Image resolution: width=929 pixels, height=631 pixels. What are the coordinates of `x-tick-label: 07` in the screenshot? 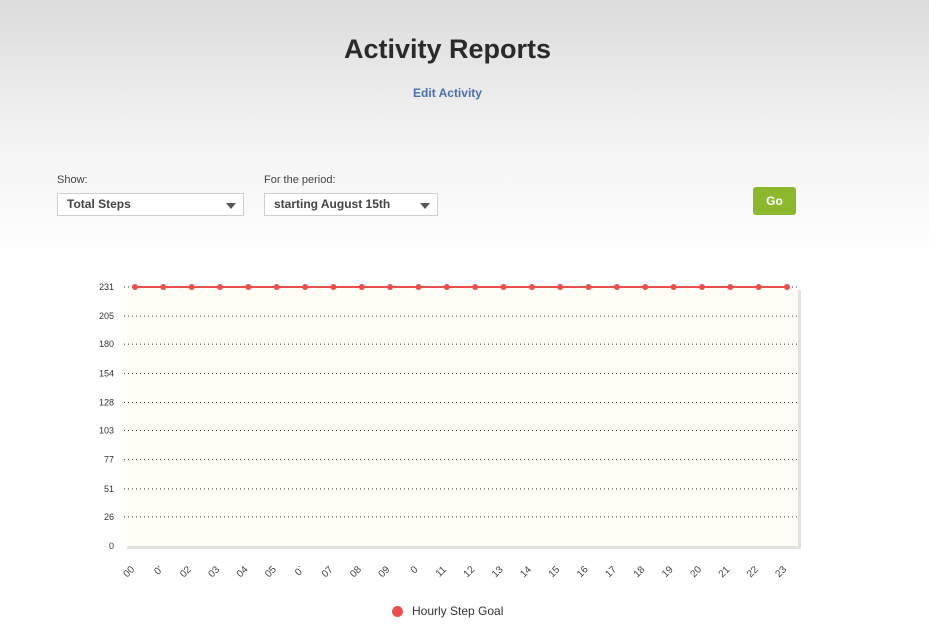 It's located at (328, 572).